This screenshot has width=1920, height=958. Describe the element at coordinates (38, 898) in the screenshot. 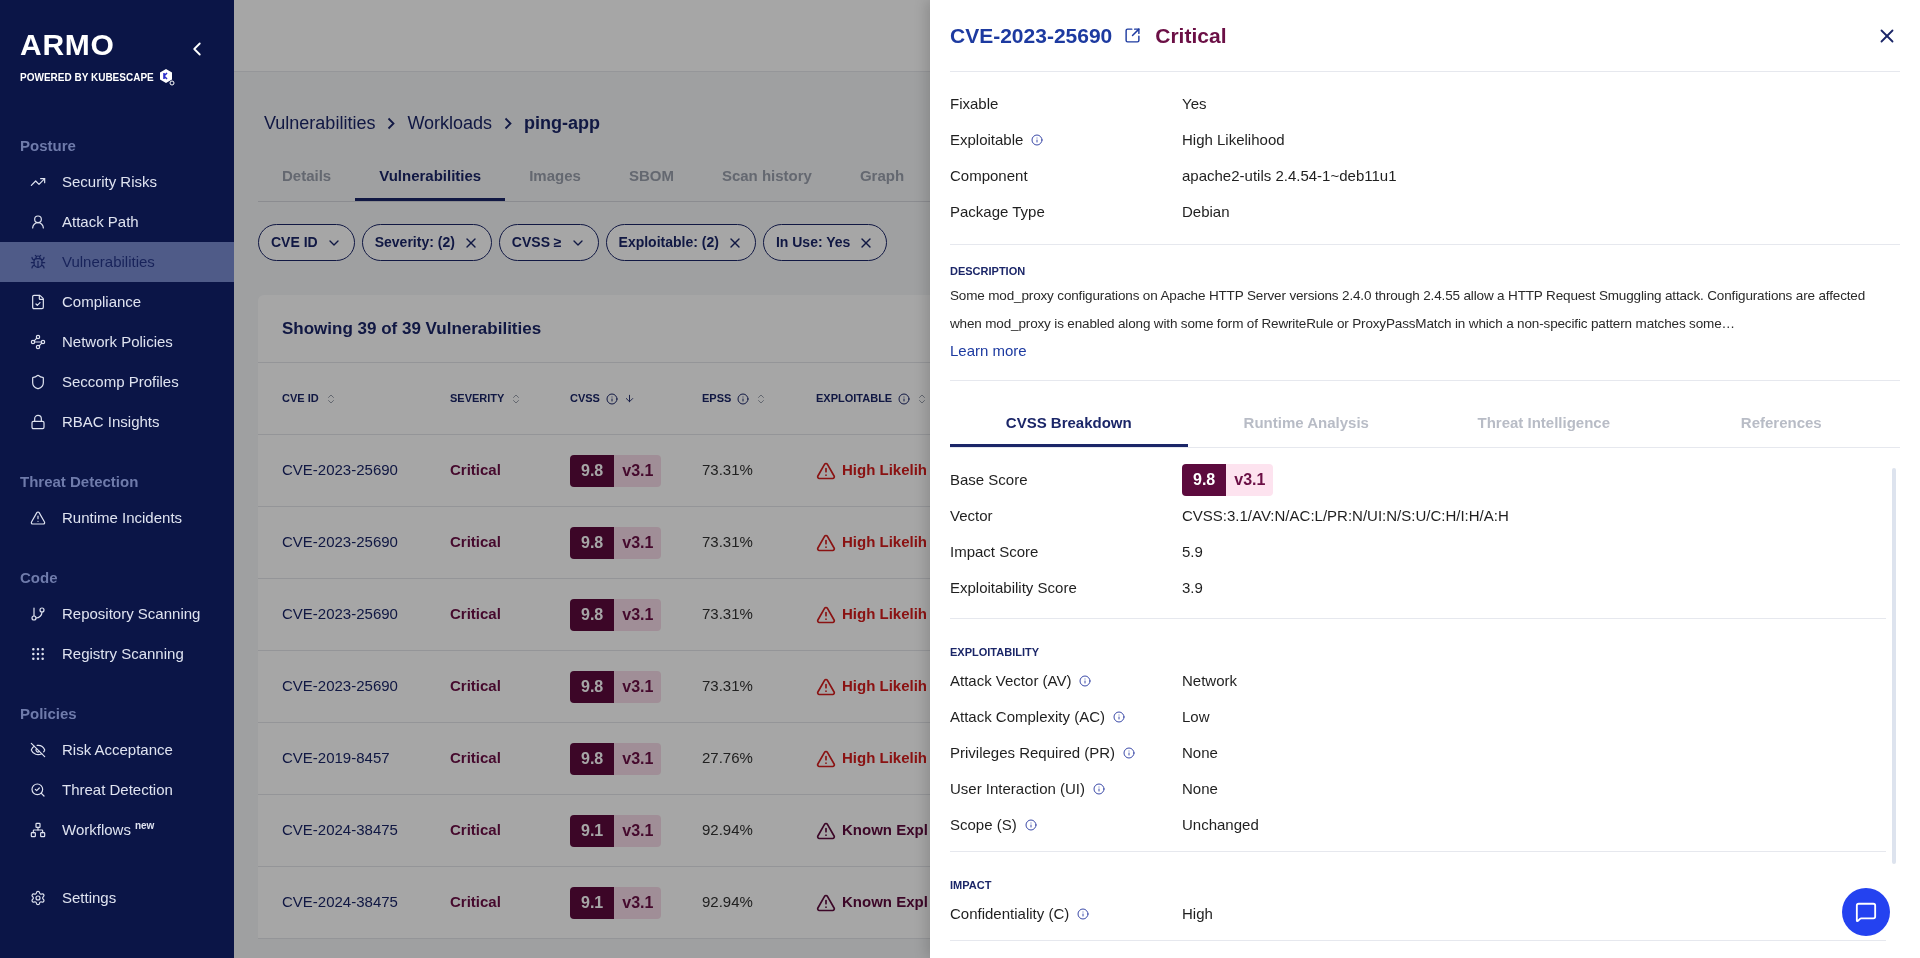

I see `settings-icon` at that location.